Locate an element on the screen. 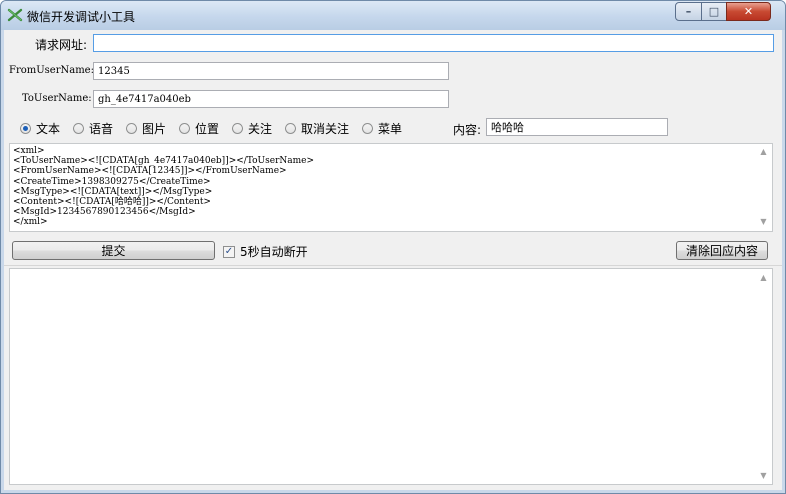  radio-unsubscribe: 取消关注 is located at coordinates (317, 128).